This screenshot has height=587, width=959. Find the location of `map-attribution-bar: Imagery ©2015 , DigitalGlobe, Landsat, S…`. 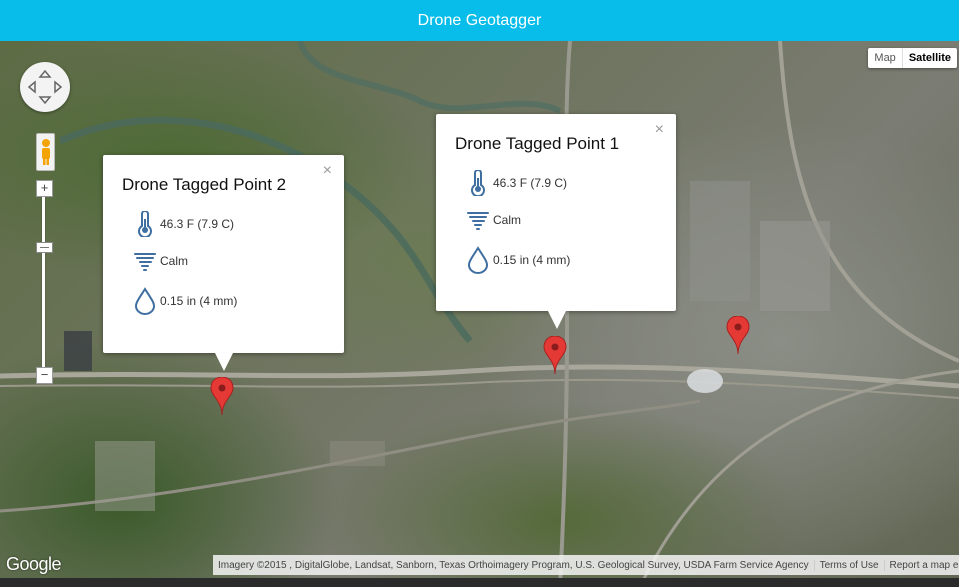

map-attribution-bar: Imagery ©2015 , DigitalGlobe, Landsat, S… is located at coordinates (586, 565).